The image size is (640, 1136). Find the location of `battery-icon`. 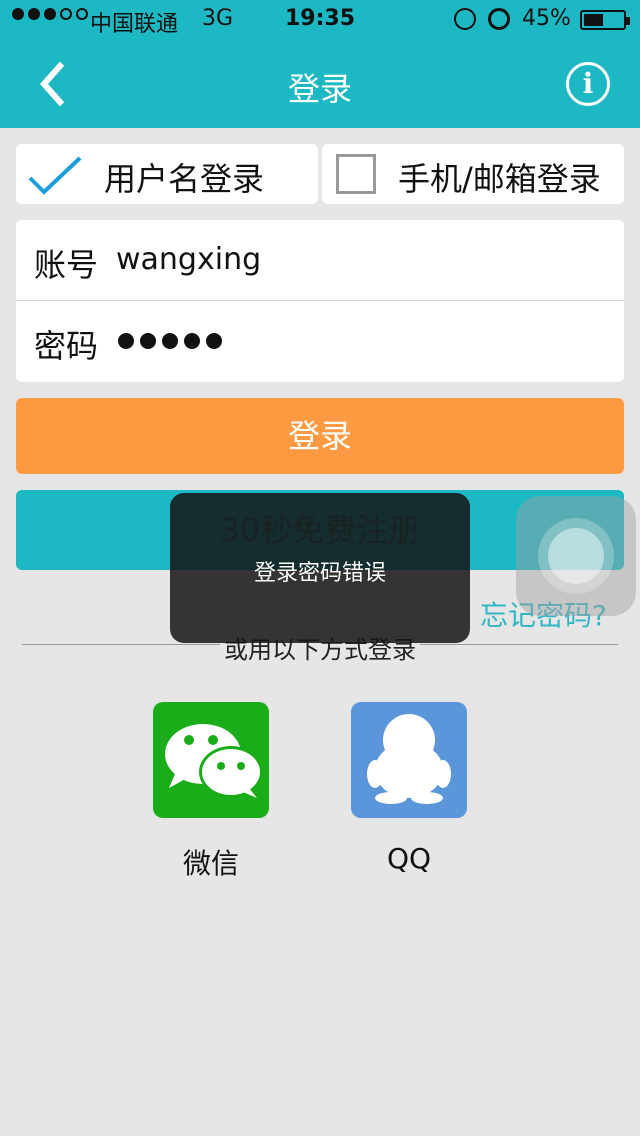

battery-icon is located at coordinates (605, 20).